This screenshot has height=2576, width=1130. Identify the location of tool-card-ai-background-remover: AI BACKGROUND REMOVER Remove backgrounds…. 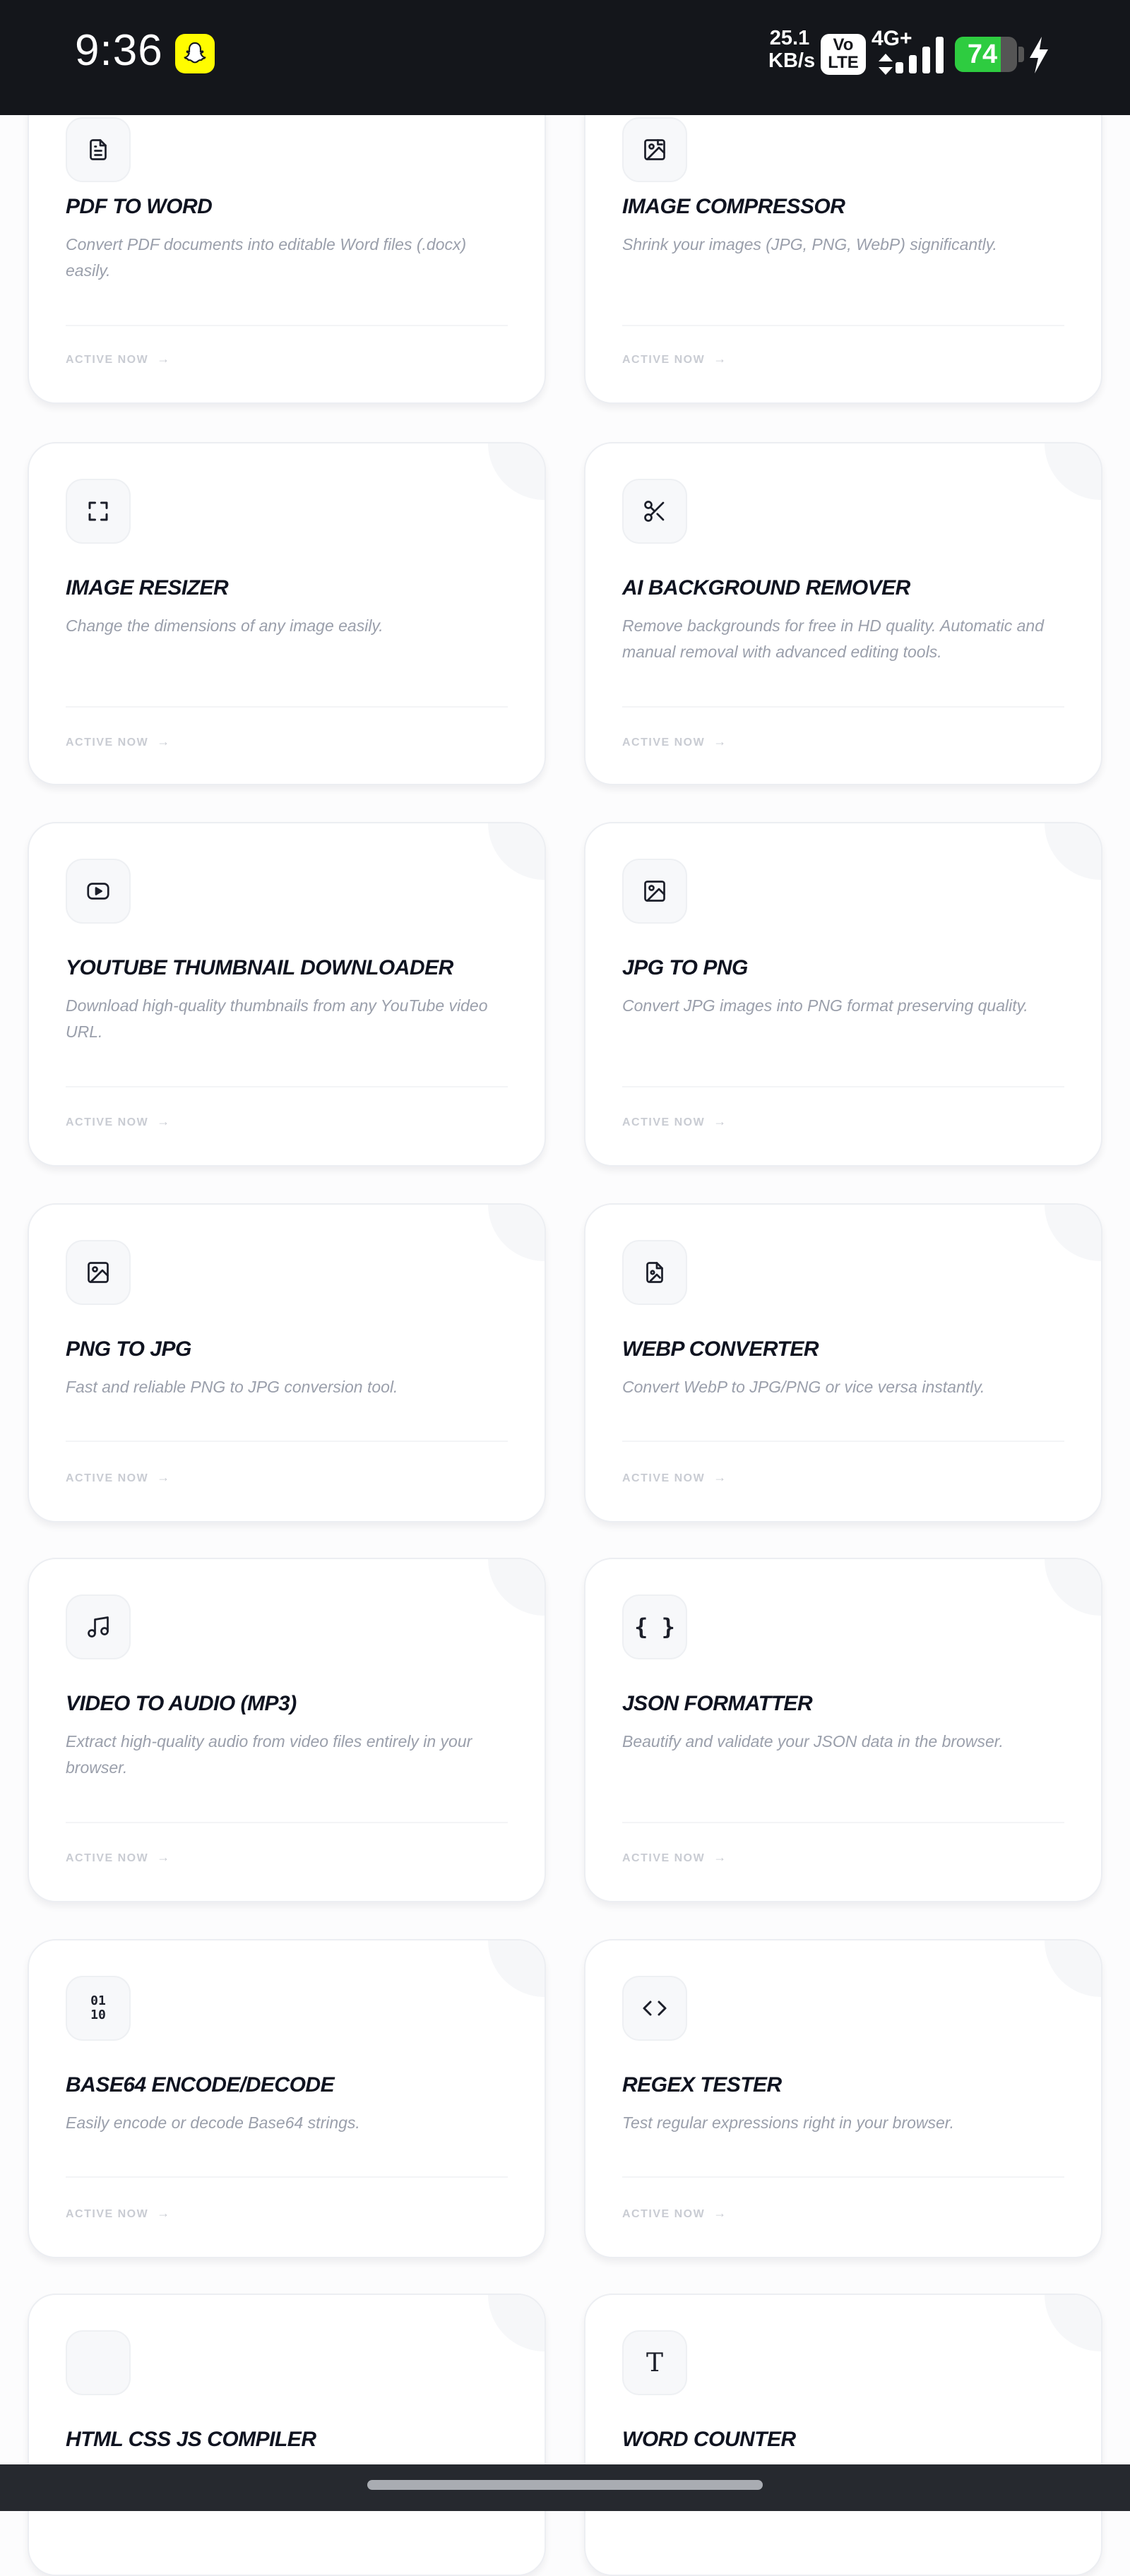
(843, 613).